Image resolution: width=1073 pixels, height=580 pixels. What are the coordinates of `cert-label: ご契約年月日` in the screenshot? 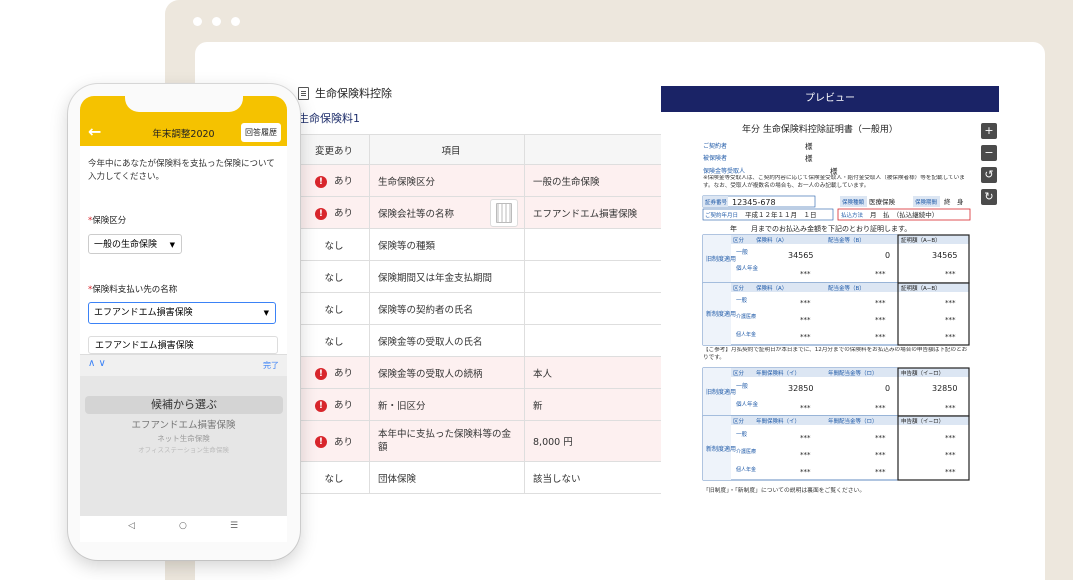 It's located at (721, 215).